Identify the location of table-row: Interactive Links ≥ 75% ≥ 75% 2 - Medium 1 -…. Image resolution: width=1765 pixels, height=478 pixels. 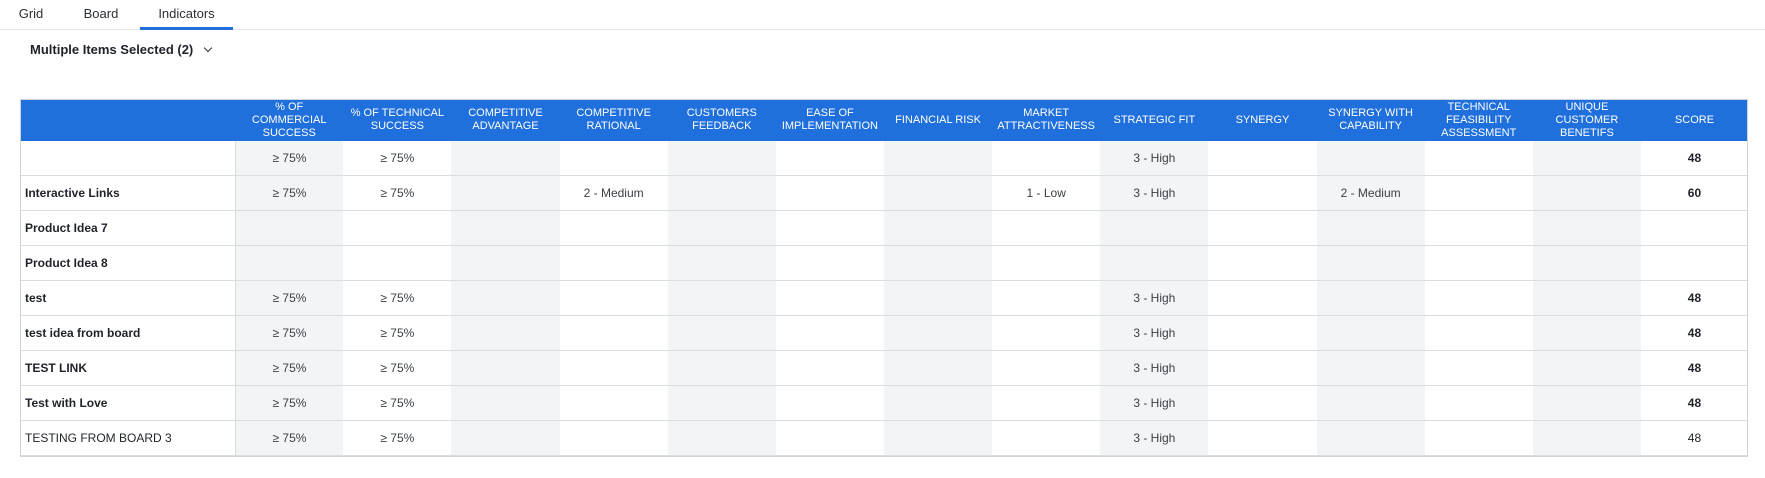
(884, 193).